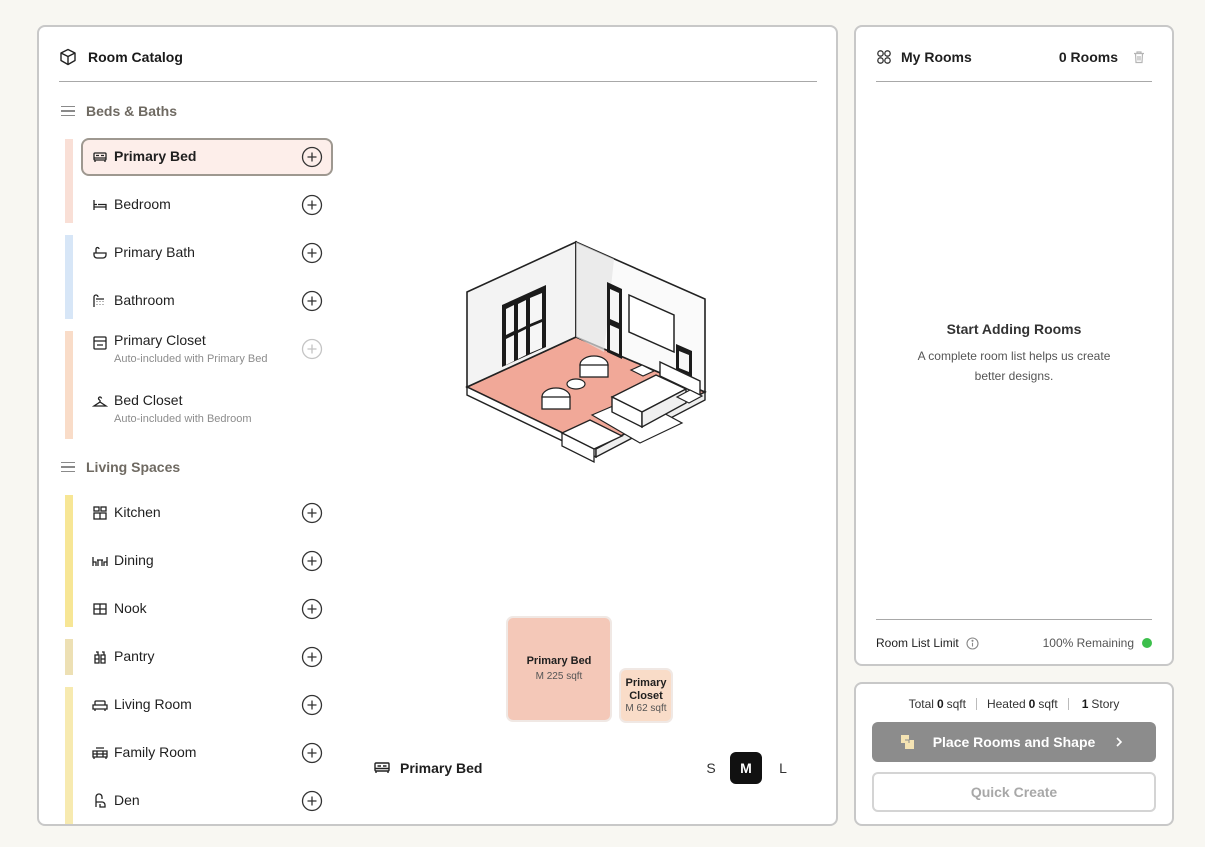 This screenshot has width=1205, height=847. I want to click on size-medium-button: M, so click(746, 768).